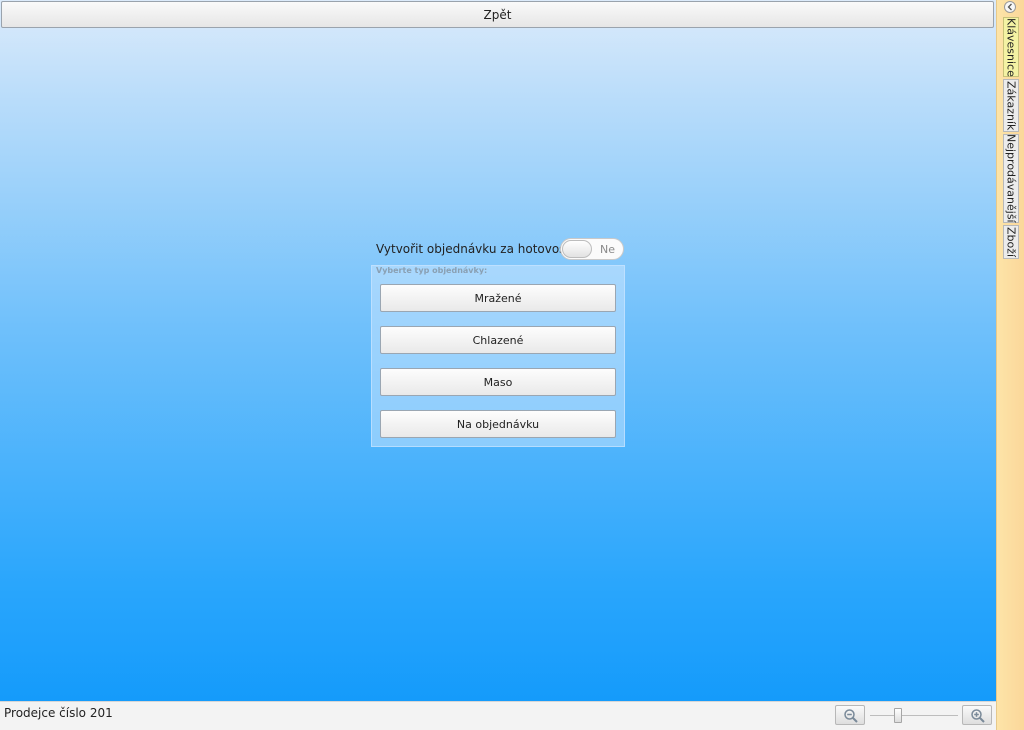 This screenshot has height=730, width=1024. I want to click on chevron-left-icon, so click(1009, 7).